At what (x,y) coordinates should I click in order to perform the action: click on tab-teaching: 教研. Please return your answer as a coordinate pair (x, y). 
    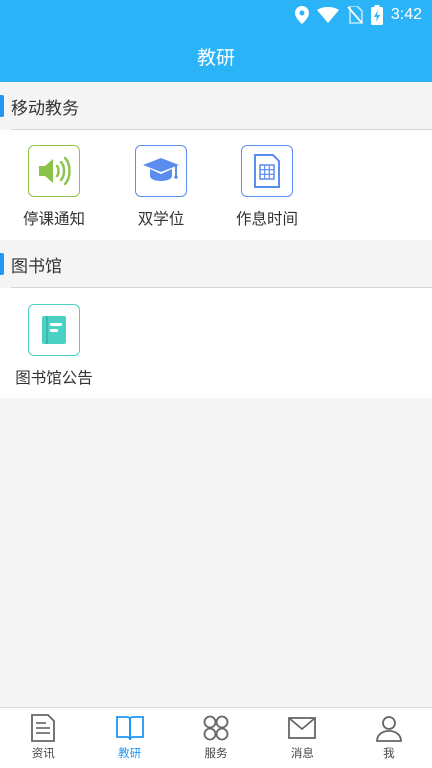
    Looking at the image, I should click on (129, 738).